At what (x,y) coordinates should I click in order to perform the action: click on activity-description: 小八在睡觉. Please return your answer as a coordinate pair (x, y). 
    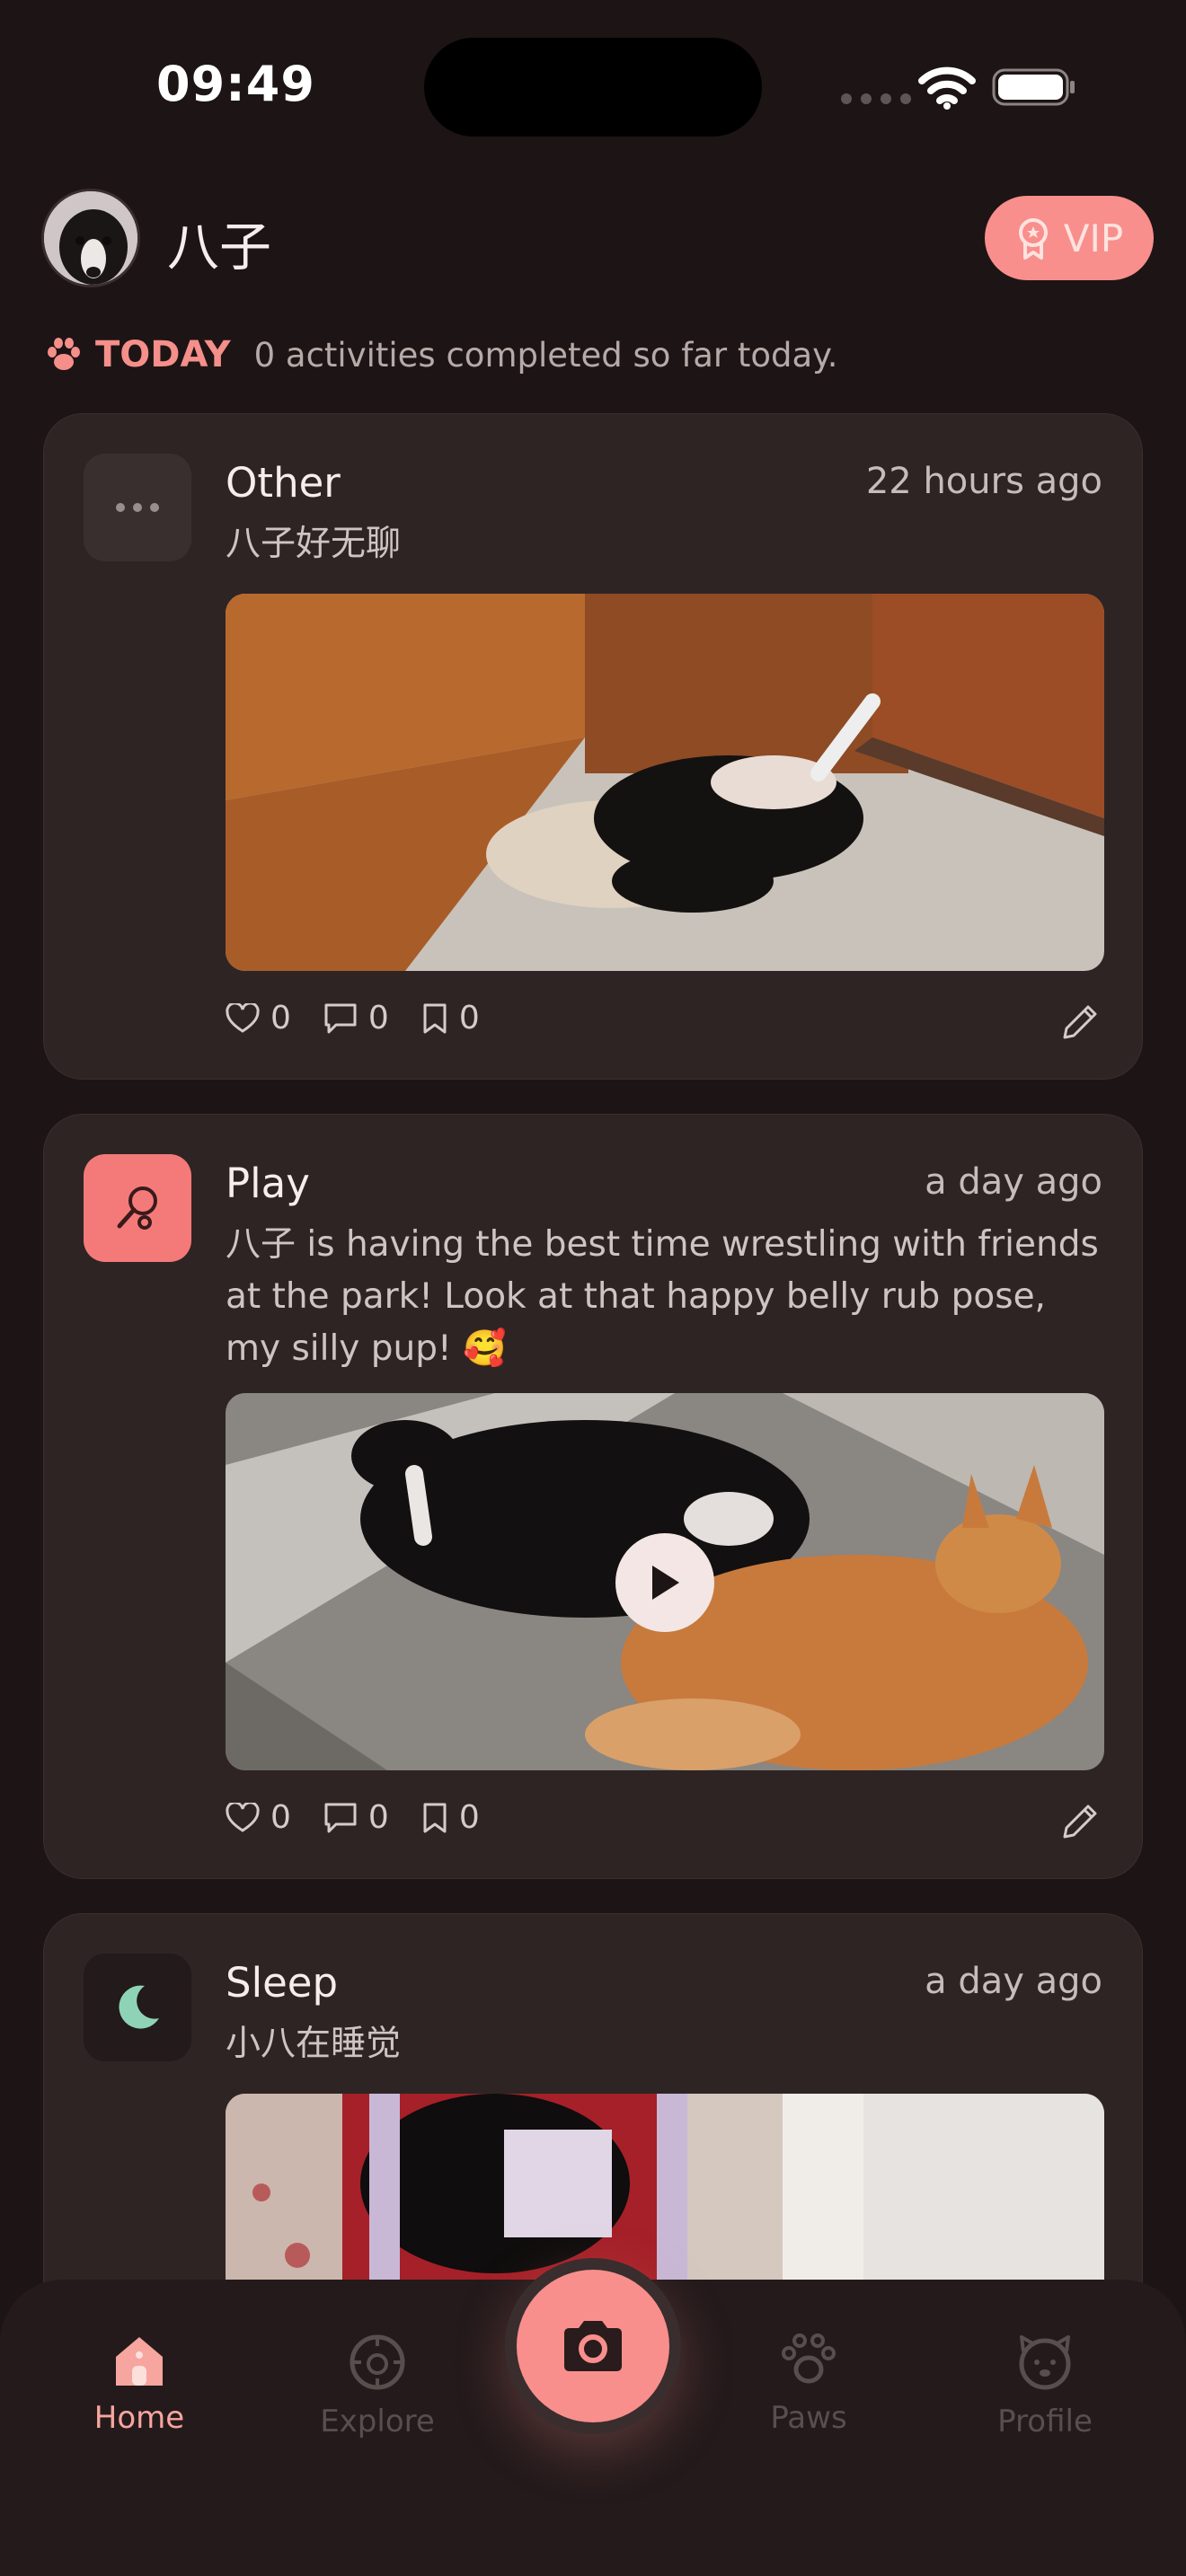
    Looking at the image, I should click on (314, 2044).